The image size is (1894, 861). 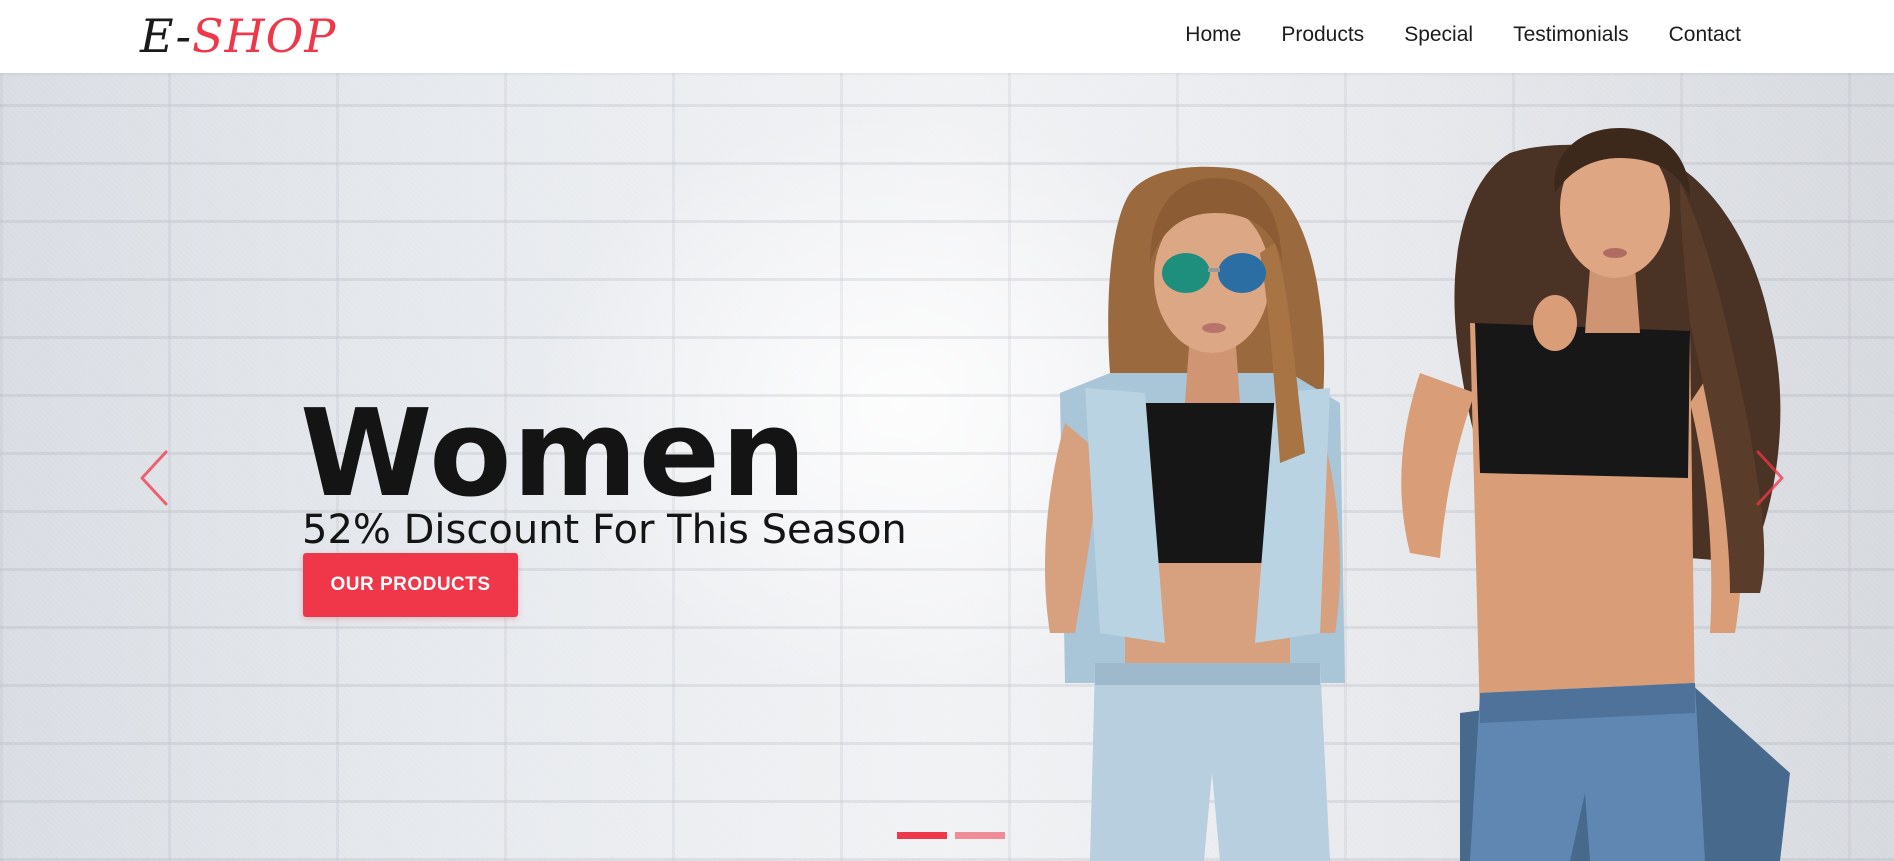 I want to click on logo-word-shop: SHOP, so click(x=264, y=36).